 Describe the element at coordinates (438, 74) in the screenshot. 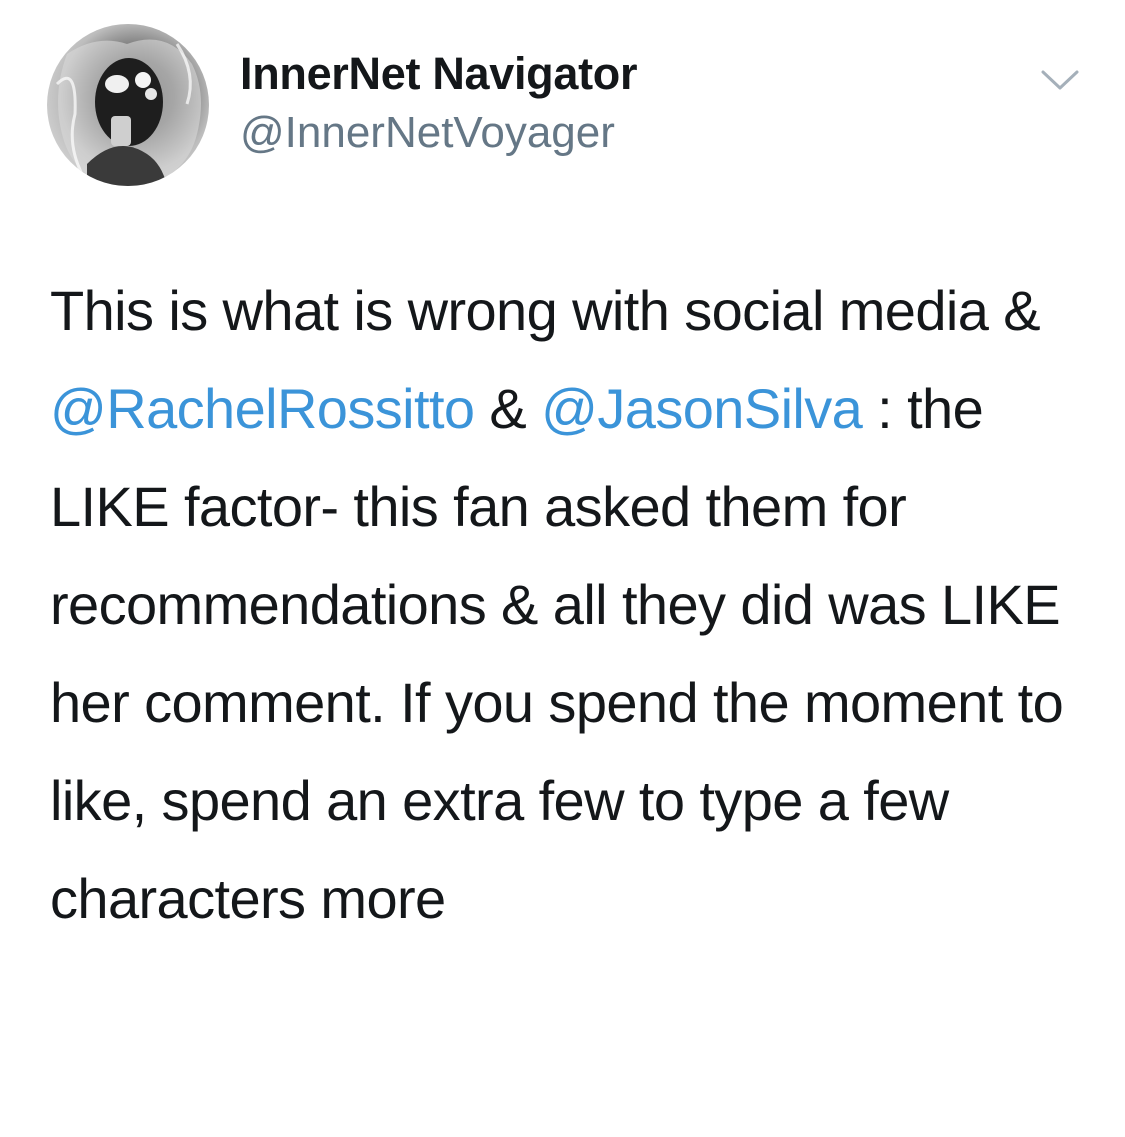

I see `display-name: InnerNet Navigator` at that location.